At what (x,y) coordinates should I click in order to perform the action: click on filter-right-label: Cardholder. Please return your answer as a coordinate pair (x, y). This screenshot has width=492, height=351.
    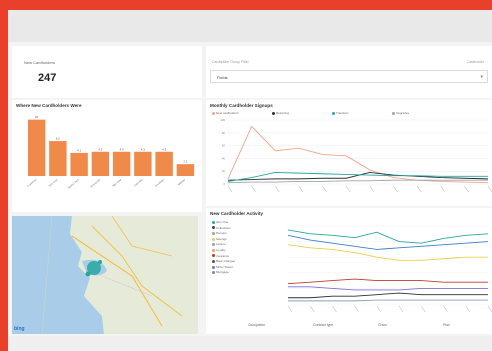
    Looking at the image, I should click on (475, 62).